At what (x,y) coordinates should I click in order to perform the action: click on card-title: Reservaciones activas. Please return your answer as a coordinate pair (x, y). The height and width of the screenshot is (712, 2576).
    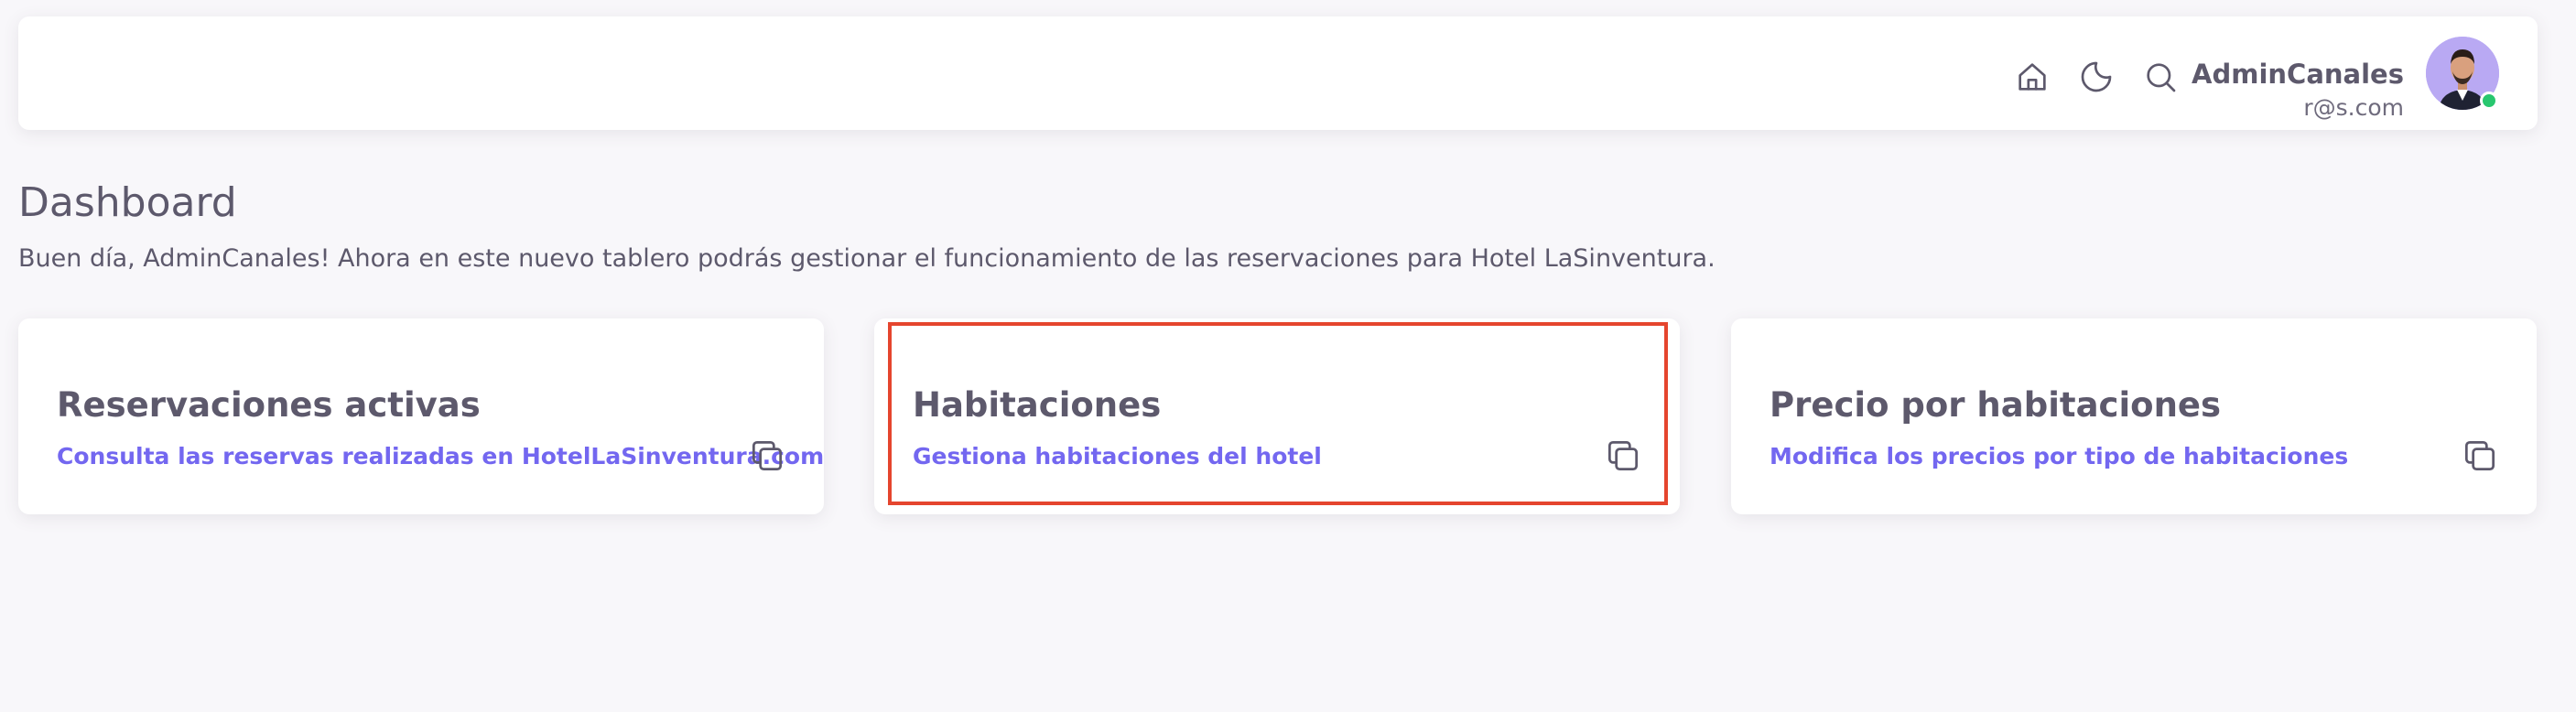
    Looking at the image, I should click on (269, 405).